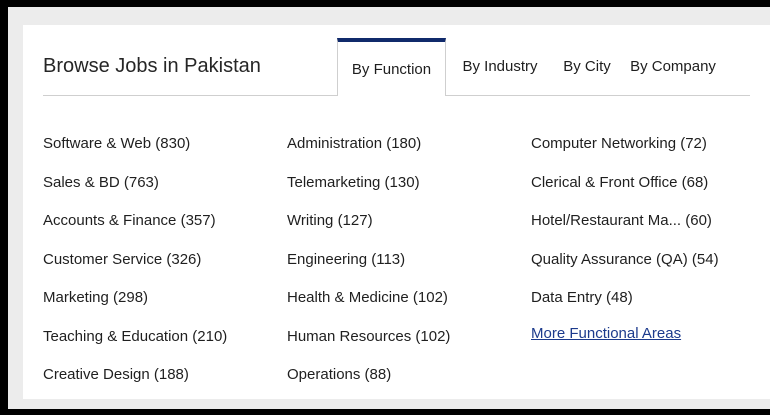 Image resolution: width=770 pixels, height=415 pixels. Describe the element at coordinates (625, 183) in the screenshot. I see `function-link: Clerical & Front Office (68)` at that location.